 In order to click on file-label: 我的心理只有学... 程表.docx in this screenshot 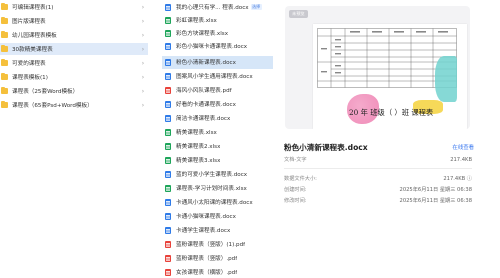, I will do `click(212, 8)`.